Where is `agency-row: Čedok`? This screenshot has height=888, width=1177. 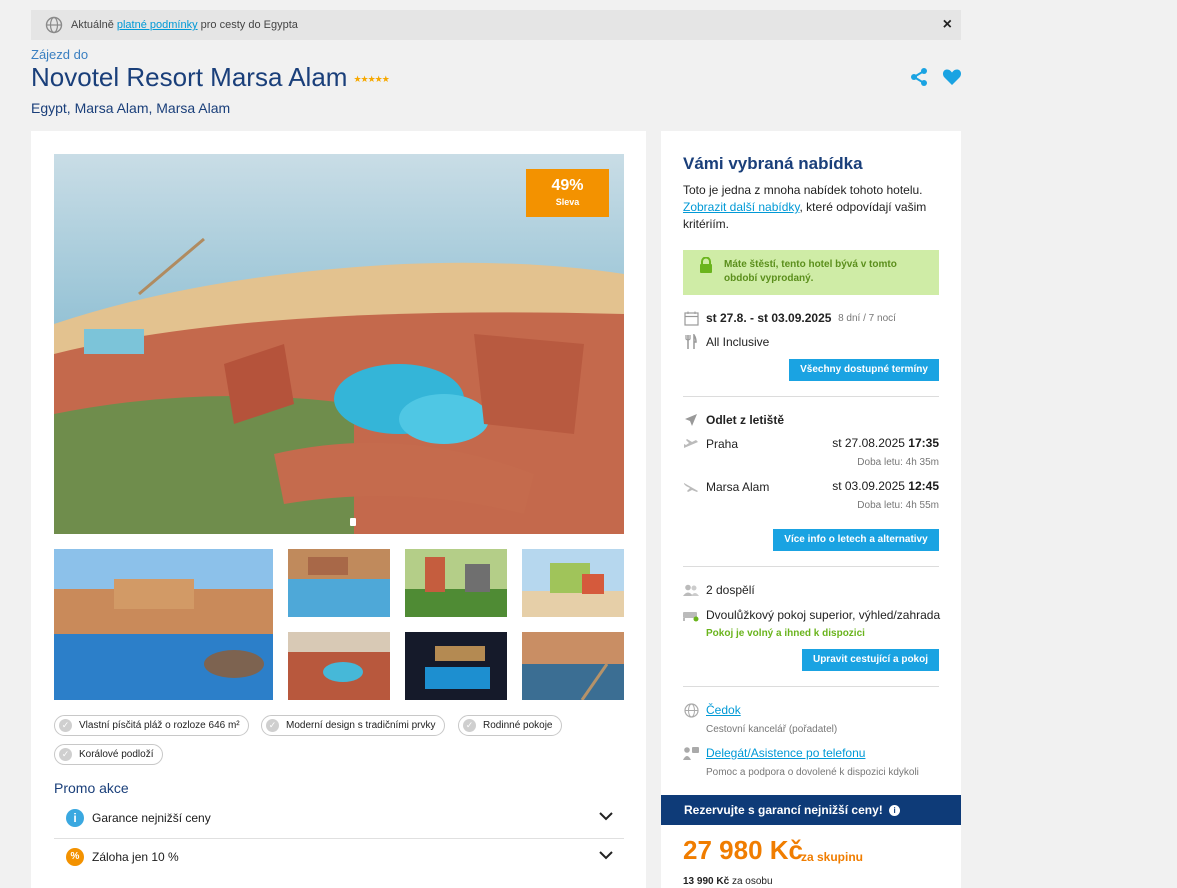 agency-row: Čedok is located at coordinates (712, 710).